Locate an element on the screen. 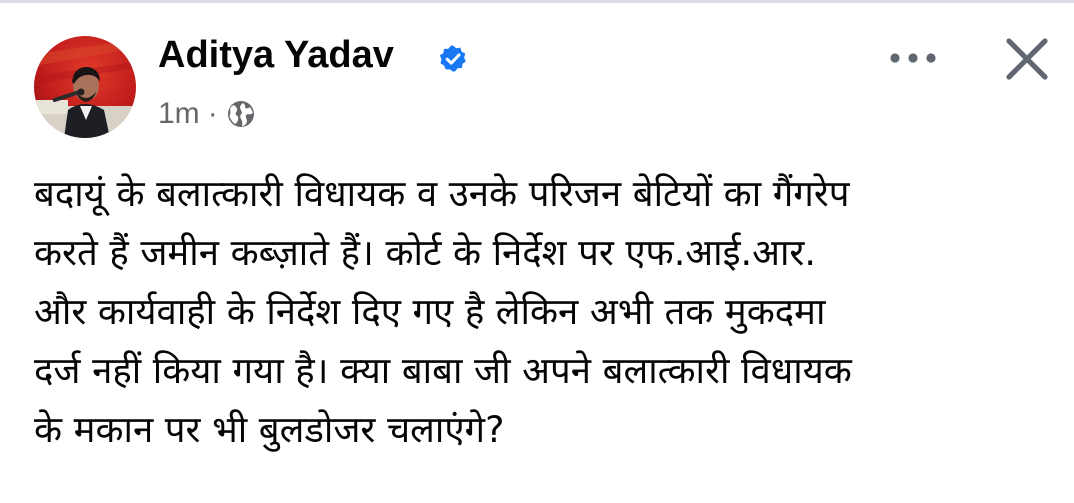  post-timestamp: 1m is located at coordinates (179, 114).